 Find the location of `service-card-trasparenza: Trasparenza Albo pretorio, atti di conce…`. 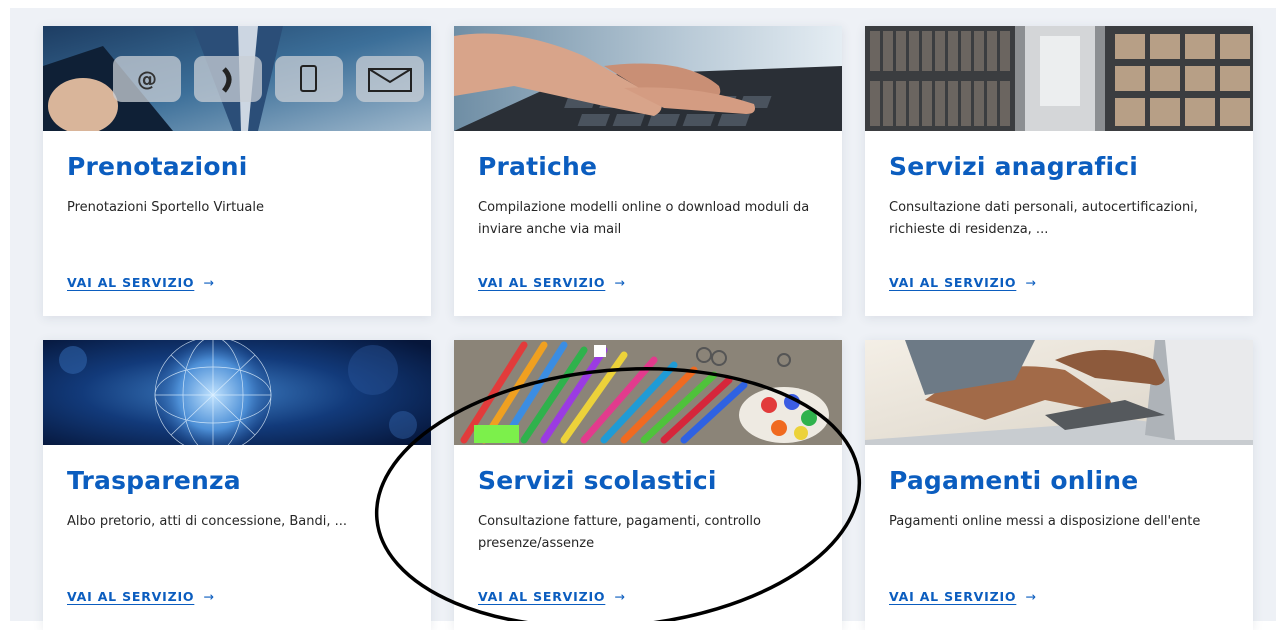

service-card-trasparenza: Trasparenza Albo pretorio, atti di conce… is located at coordinates (237, 485).